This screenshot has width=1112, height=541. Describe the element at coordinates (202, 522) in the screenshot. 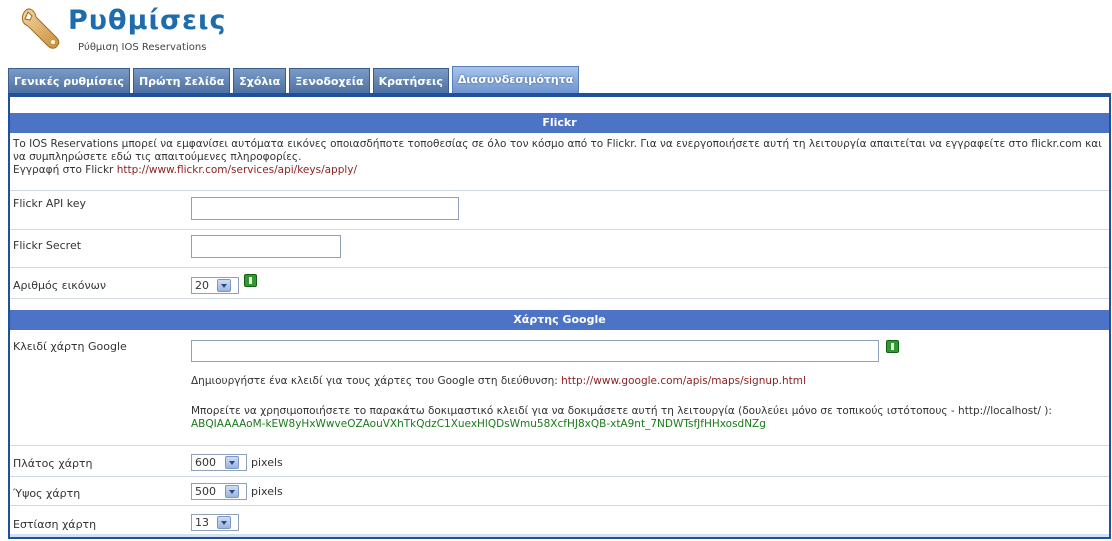

I see `map-zoom-value: 13` at that location.